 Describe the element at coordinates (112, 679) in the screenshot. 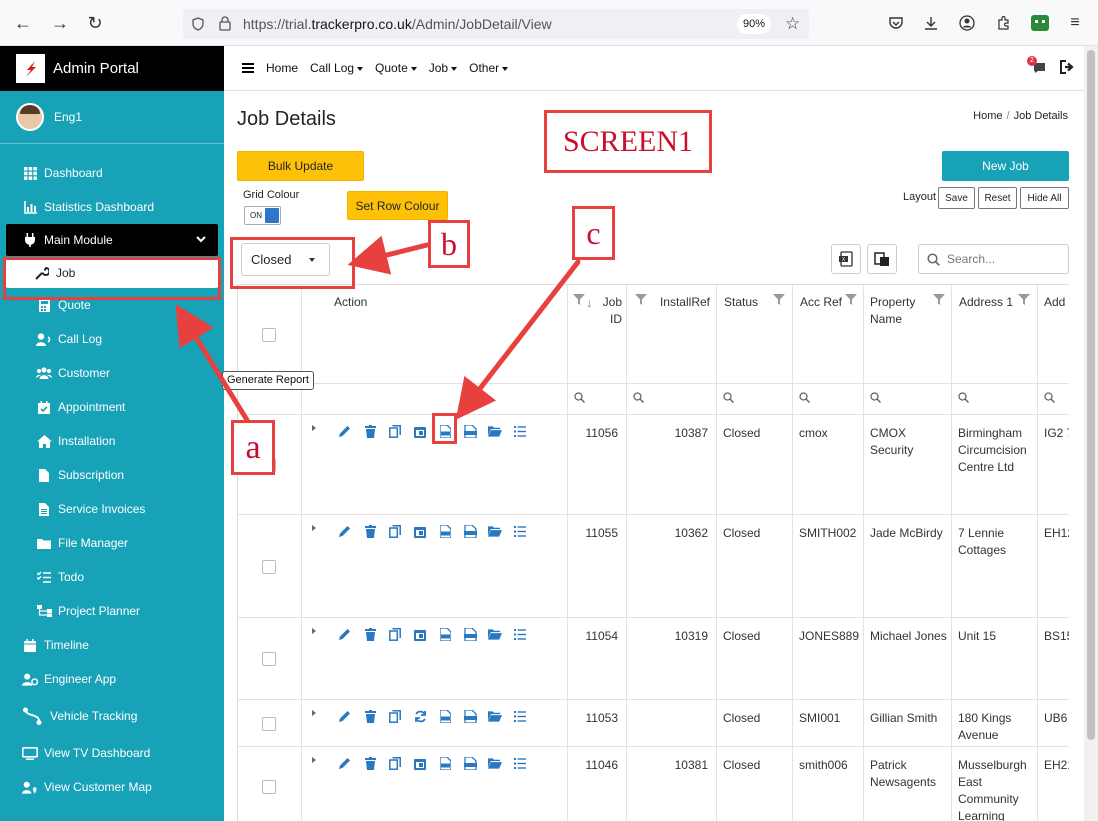

I see `sidebar-item-engineer-app: Engineer App` at that location.